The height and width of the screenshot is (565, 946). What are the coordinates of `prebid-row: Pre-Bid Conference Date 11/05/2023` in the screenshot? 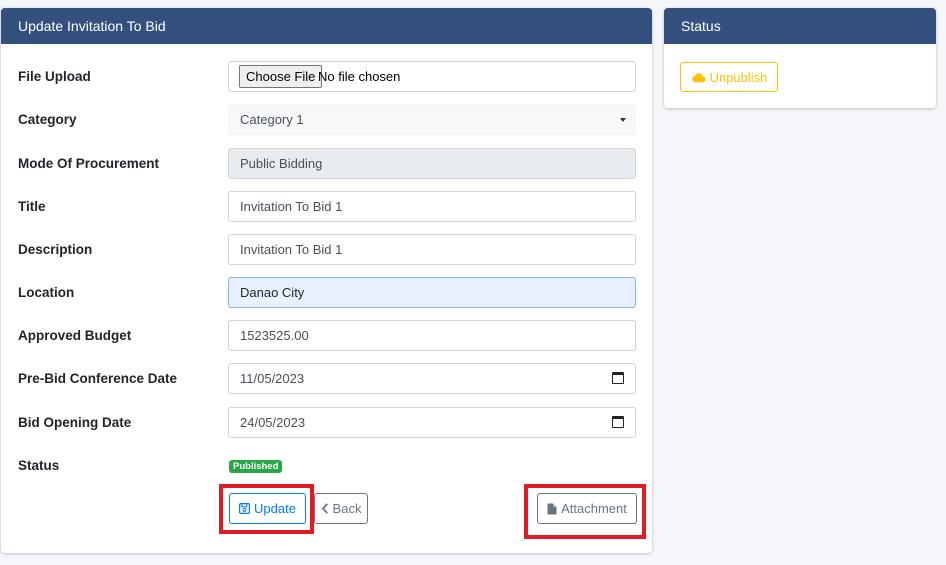 It's located at (326, 379).